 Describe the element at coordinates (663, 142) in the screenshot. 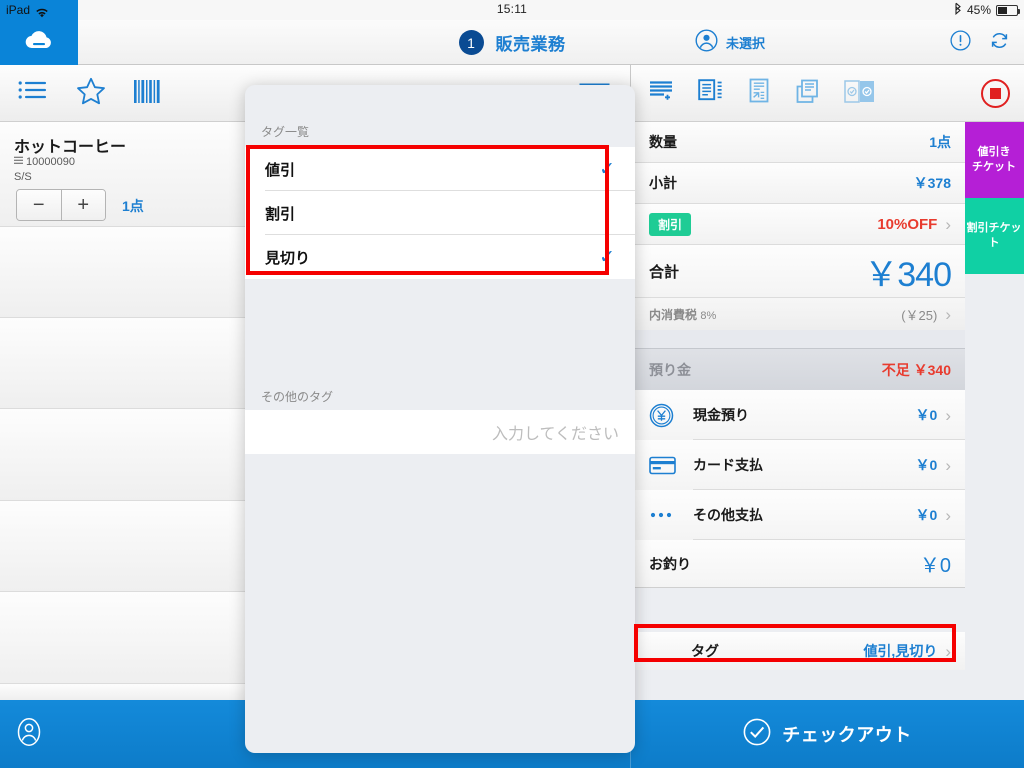

I see `summary-label: 数量` at that location.